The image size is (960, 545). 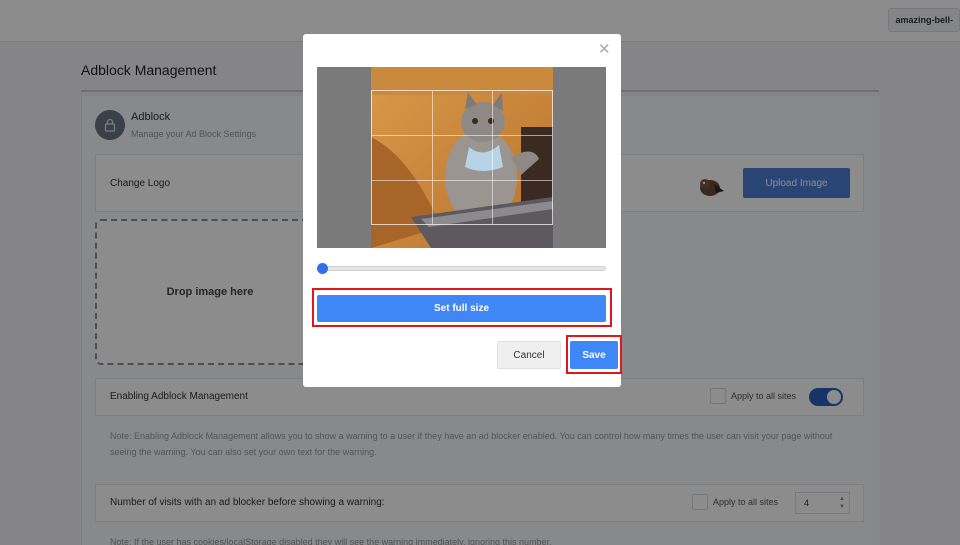 What do you see at coordinates (464, 268) in the screenshot?
I see `zoom-slider-track` at bounding box center [464, 268].